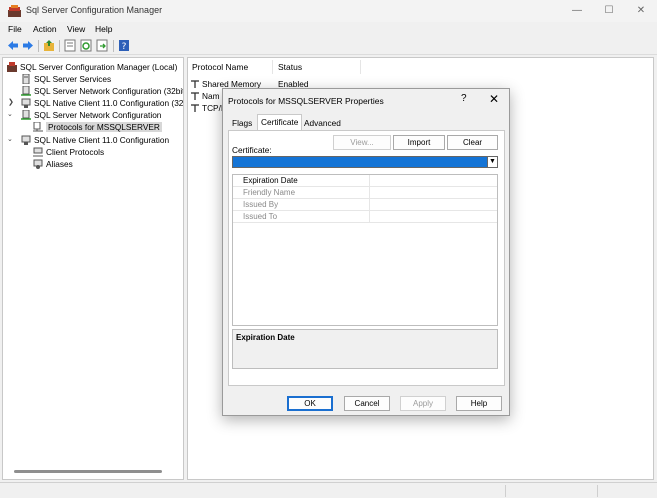 The width and height of the screenshot is (657, 498). Describe the element at coordinates (38, 127) in the screenshot. I see `protocols-icon` at that location.